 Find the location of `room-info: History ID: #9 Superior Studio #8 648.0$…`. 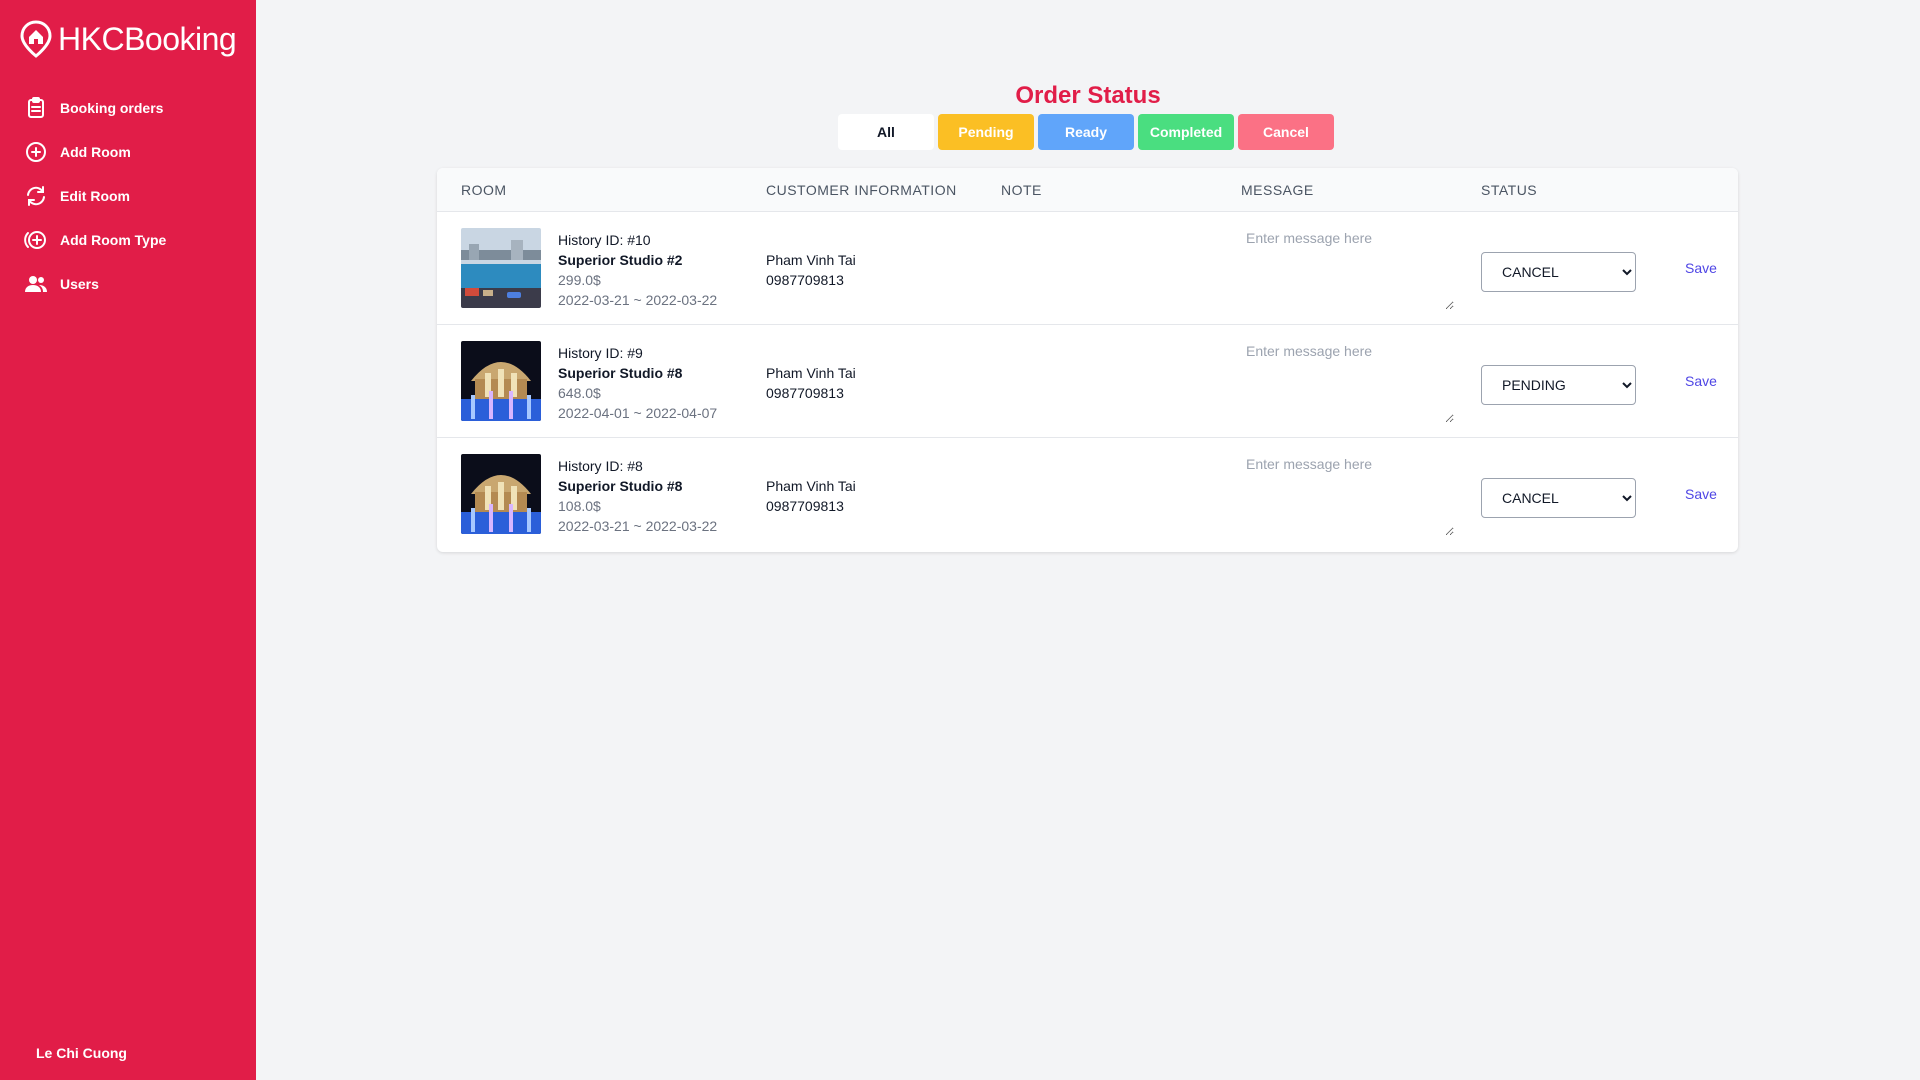

room-info: History ID: #9 Superior Studio #8 648.0$… is located at coordinates (637, 383).